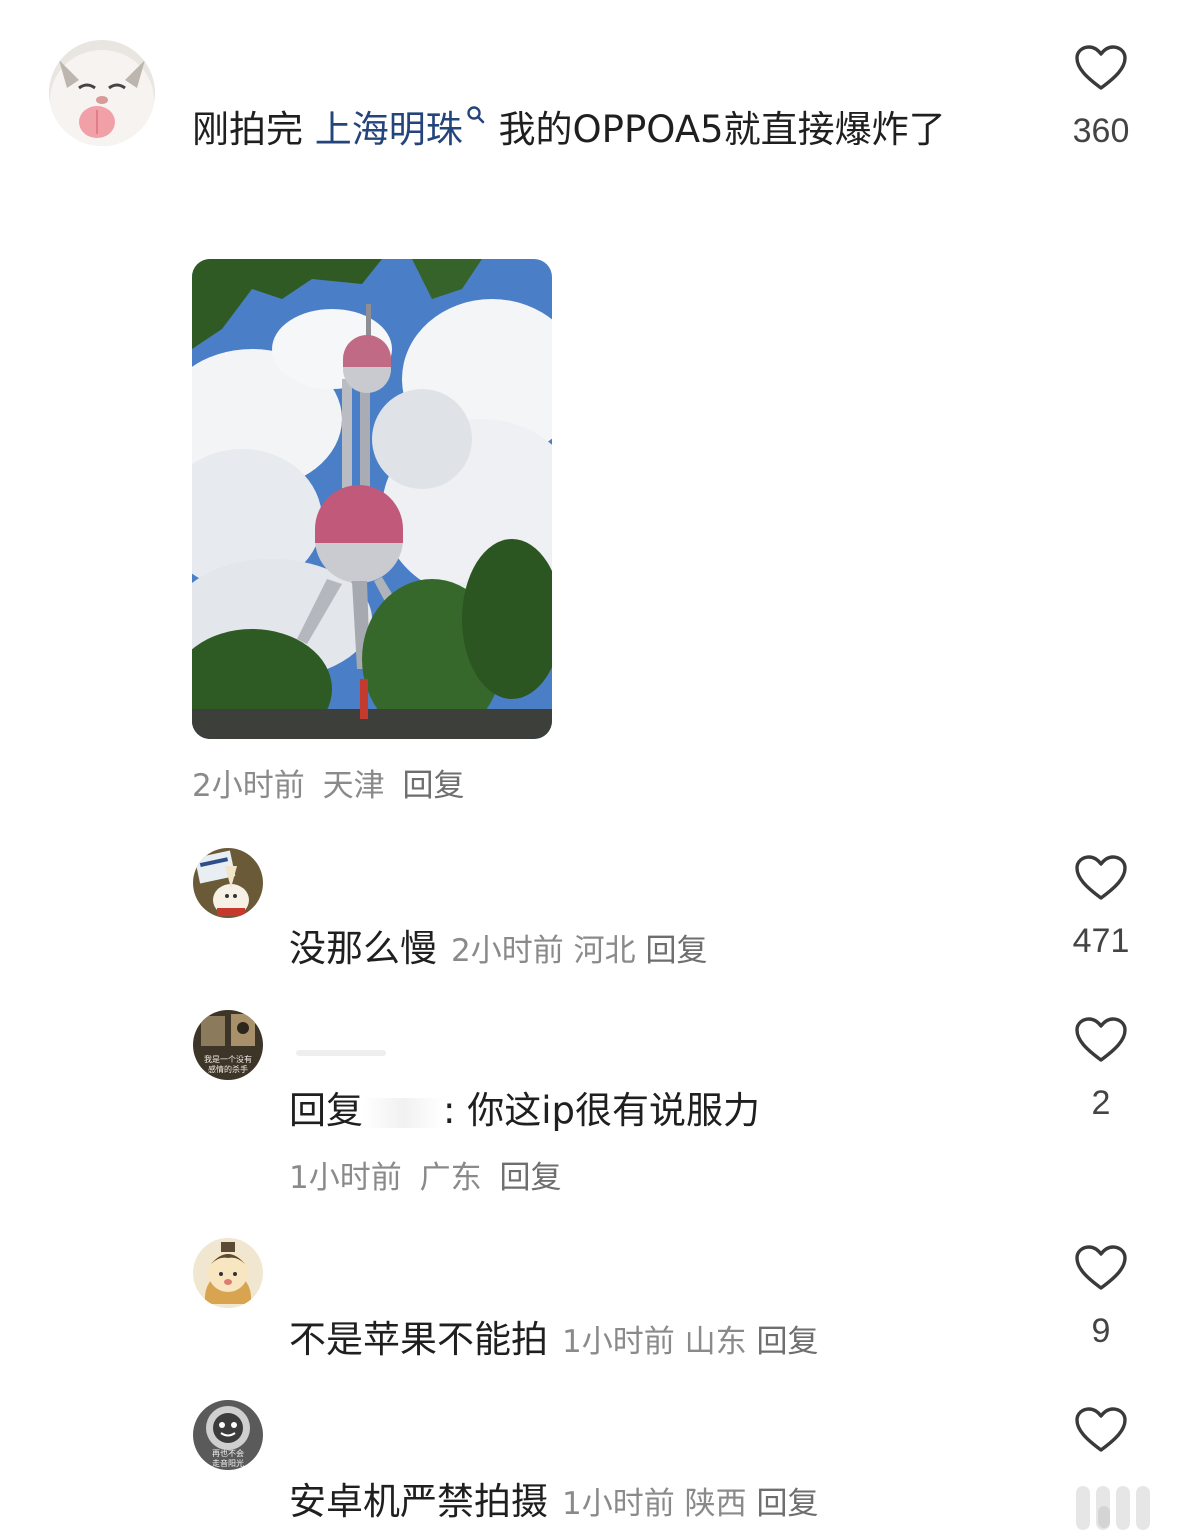 The height and width of the screenshot is (1536, 1179). I want to click on reply-4-location: 陕西, so click(715, 1504).